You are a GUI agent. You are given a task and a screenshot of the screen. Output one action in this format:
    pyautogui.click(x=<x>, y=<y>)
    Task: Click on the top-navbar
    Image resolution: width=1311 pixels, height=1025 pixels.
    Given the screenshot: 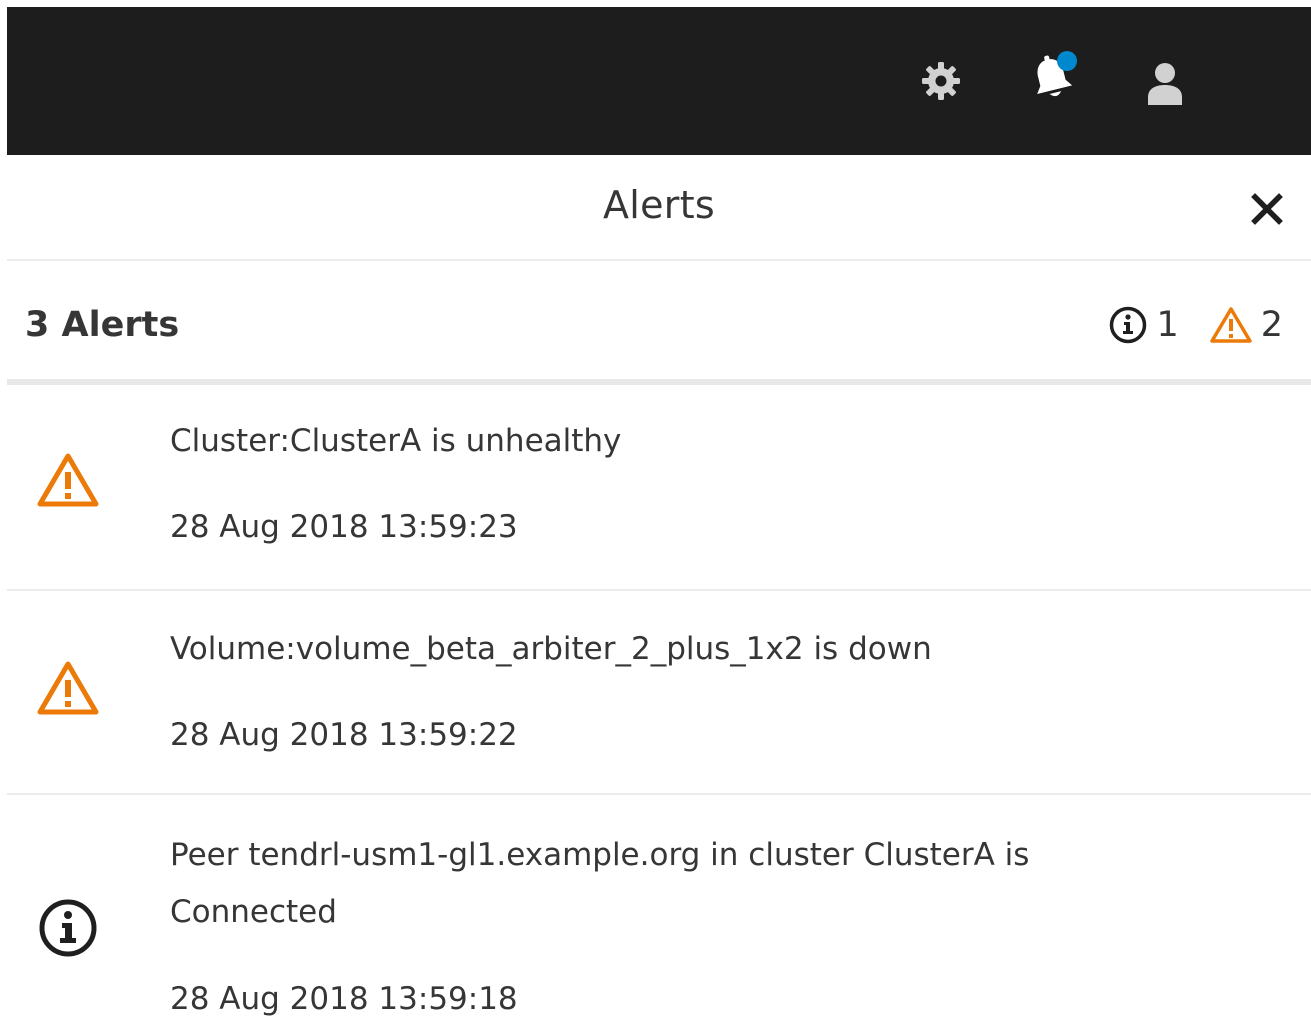 What is the action you would take?
    pyautogui.click(x=659, y=81)
    